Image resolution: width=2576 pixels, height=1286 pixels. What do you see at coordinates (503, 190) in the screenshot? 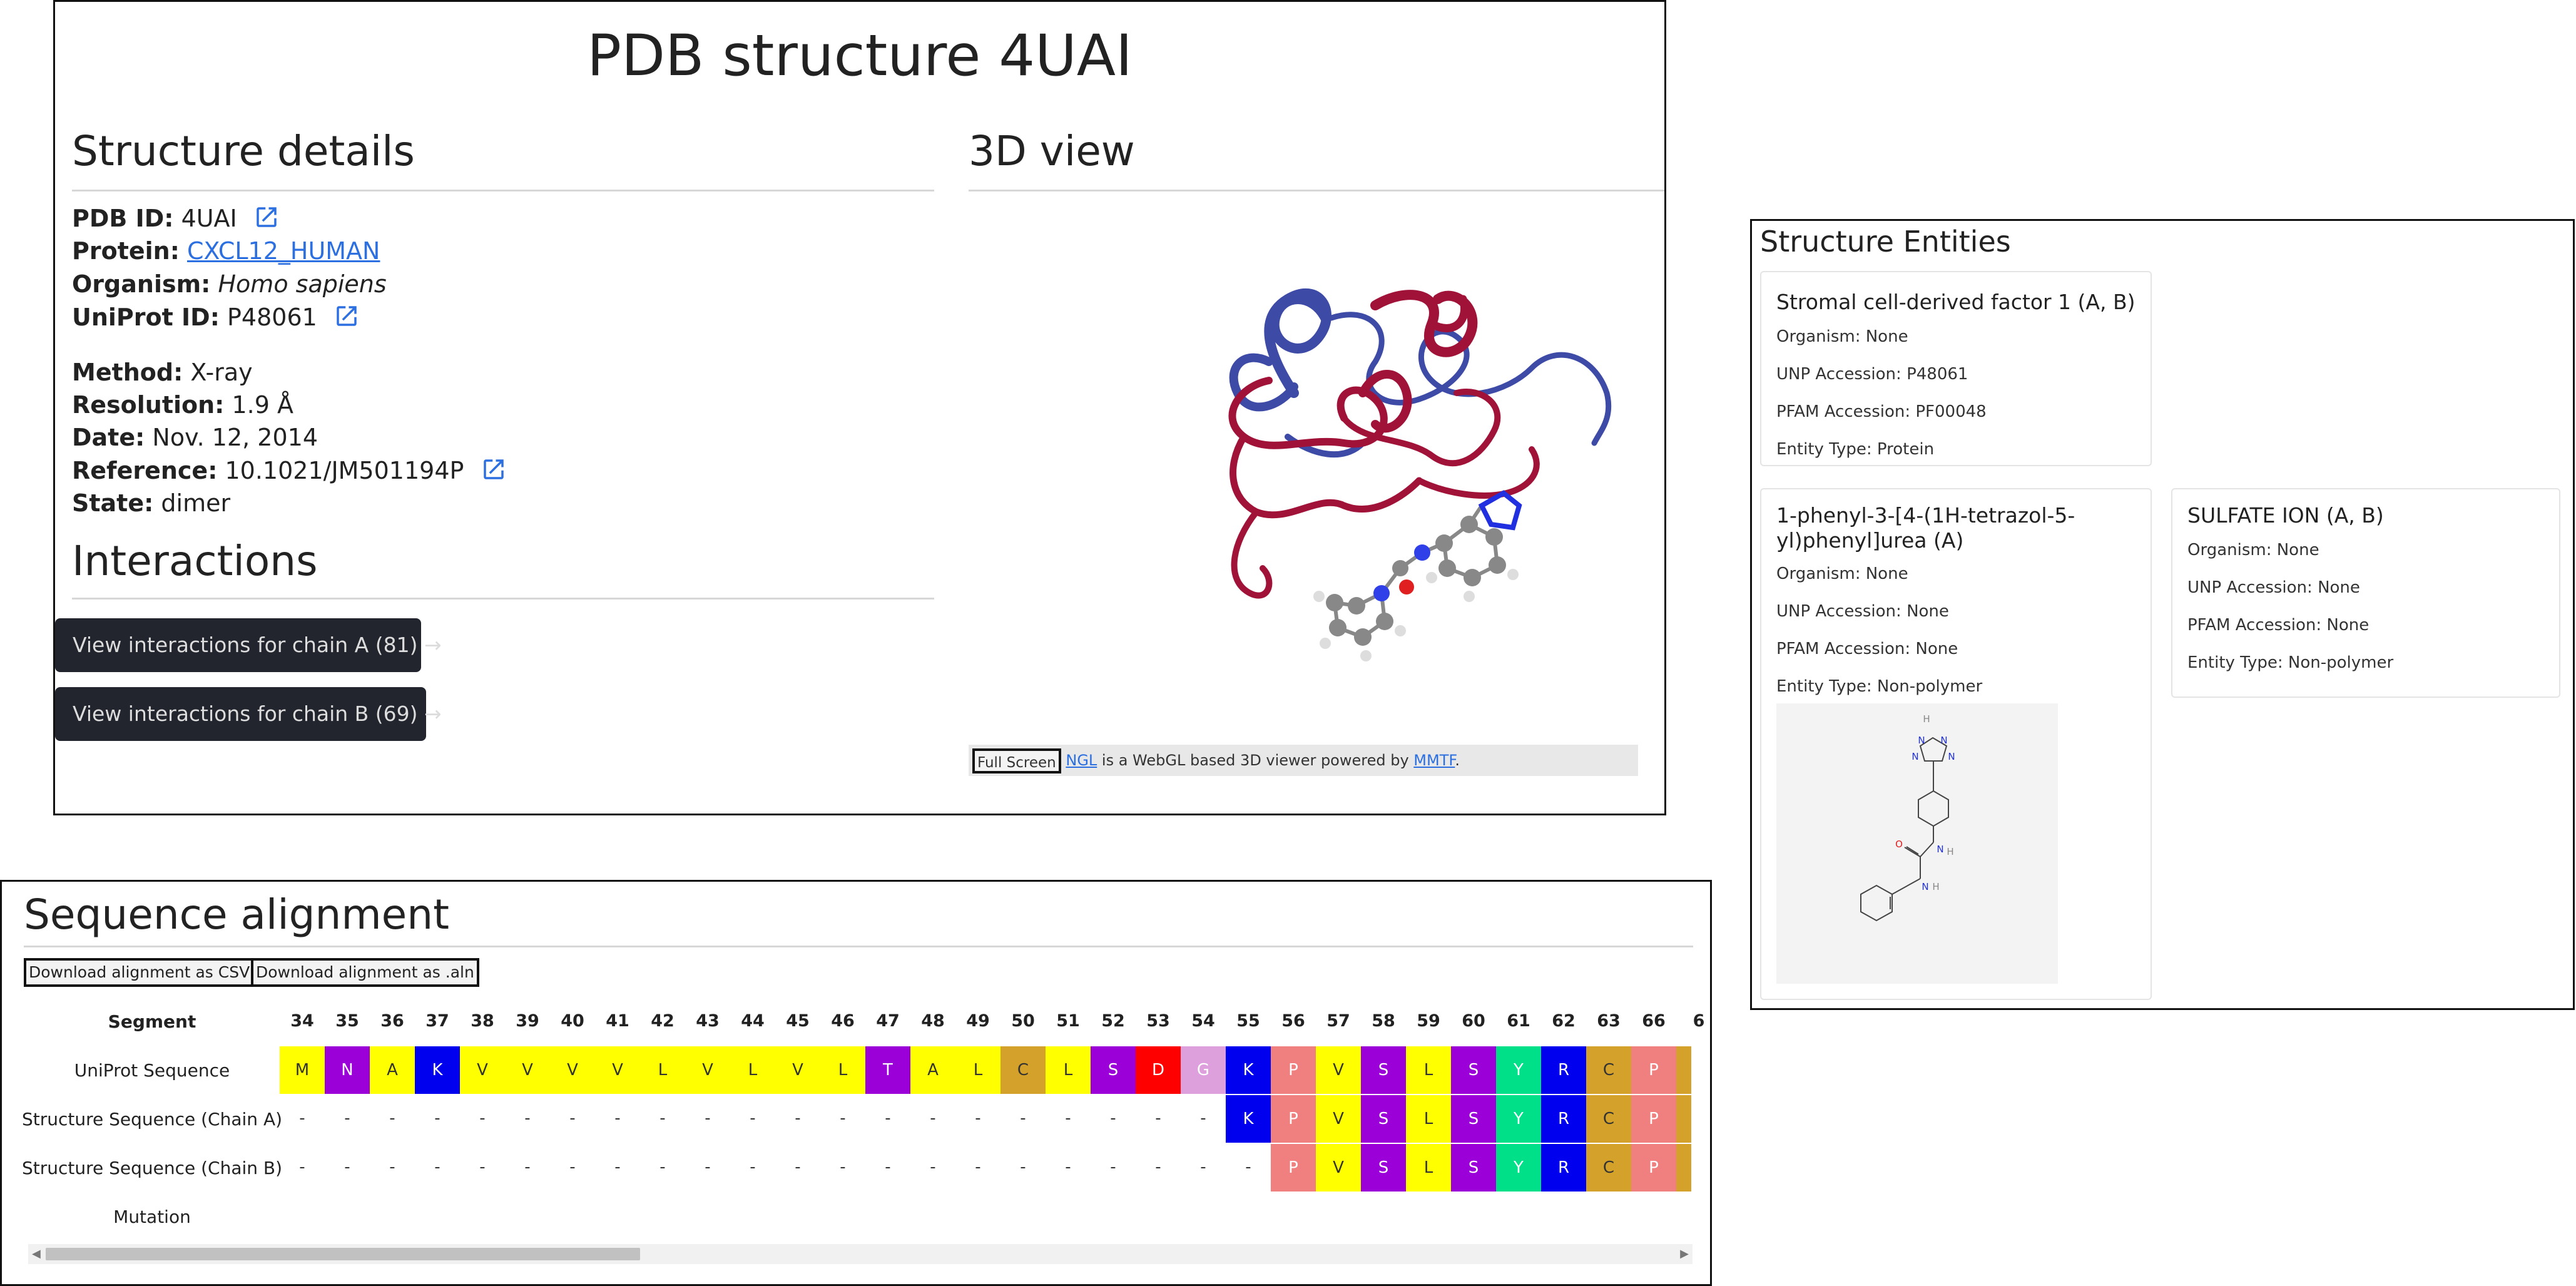
I see `divider` at bounding box center [503, 190].